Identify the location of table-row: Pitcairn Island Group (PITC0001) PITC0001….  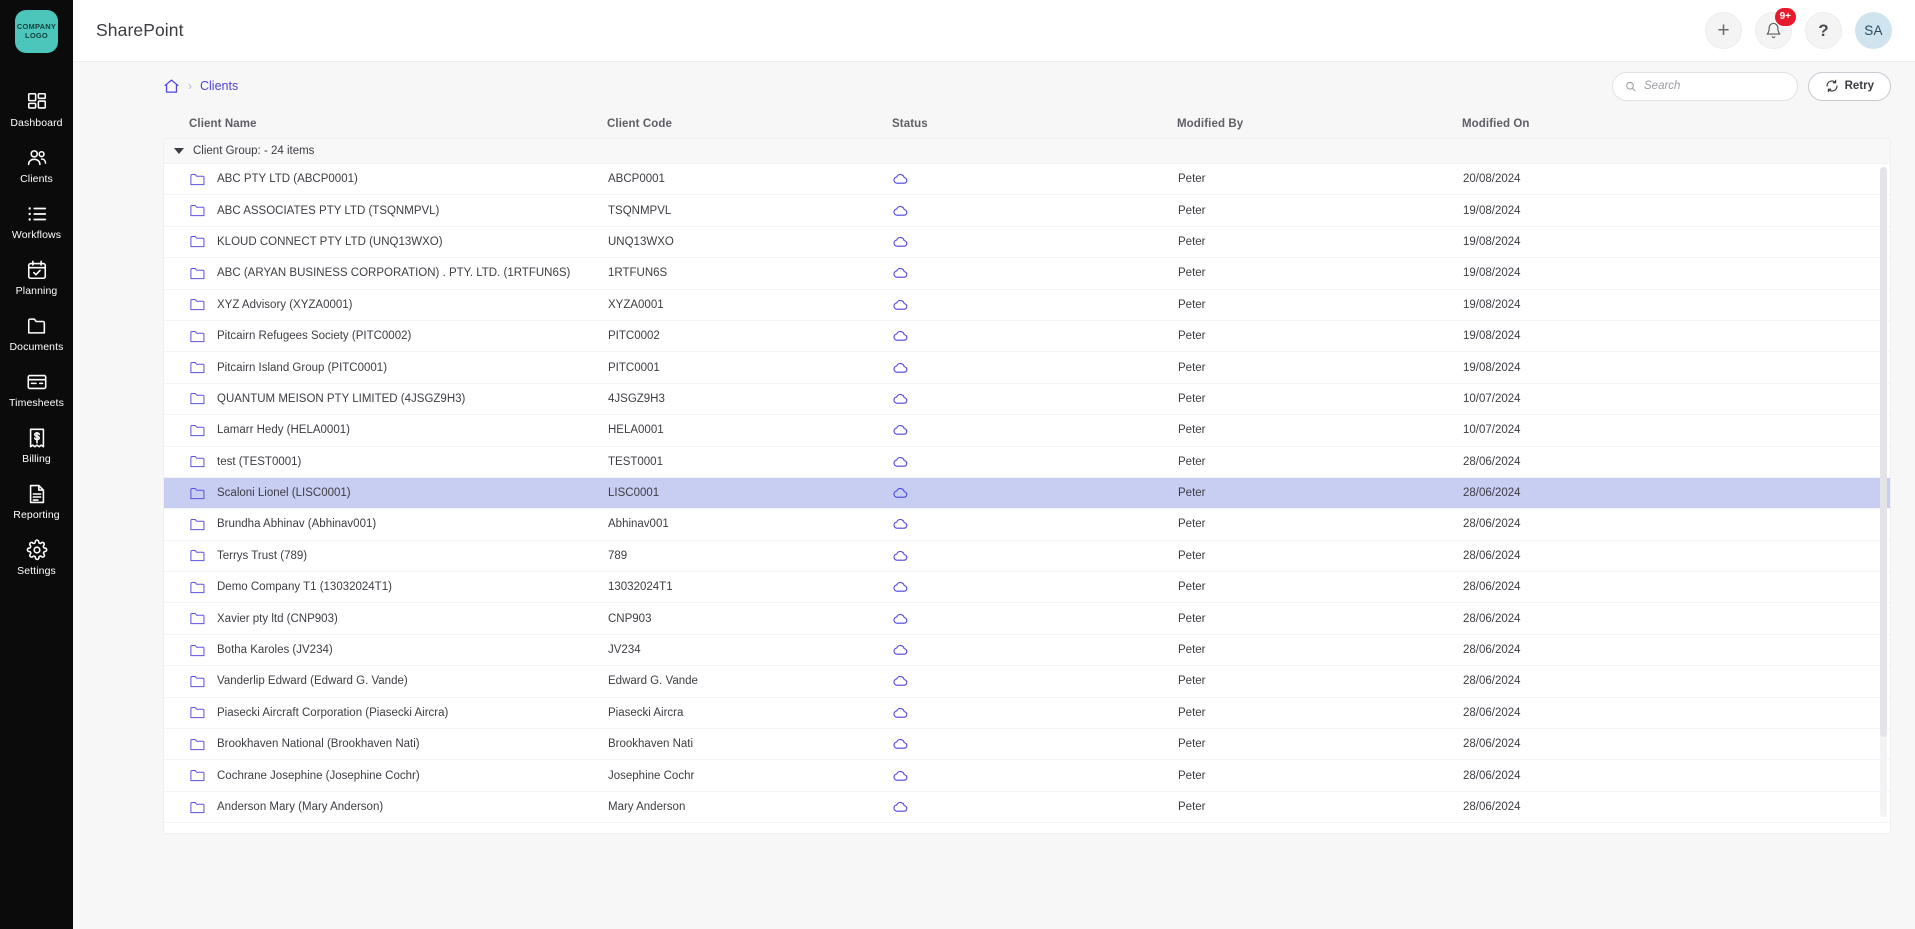
(1027, 368).